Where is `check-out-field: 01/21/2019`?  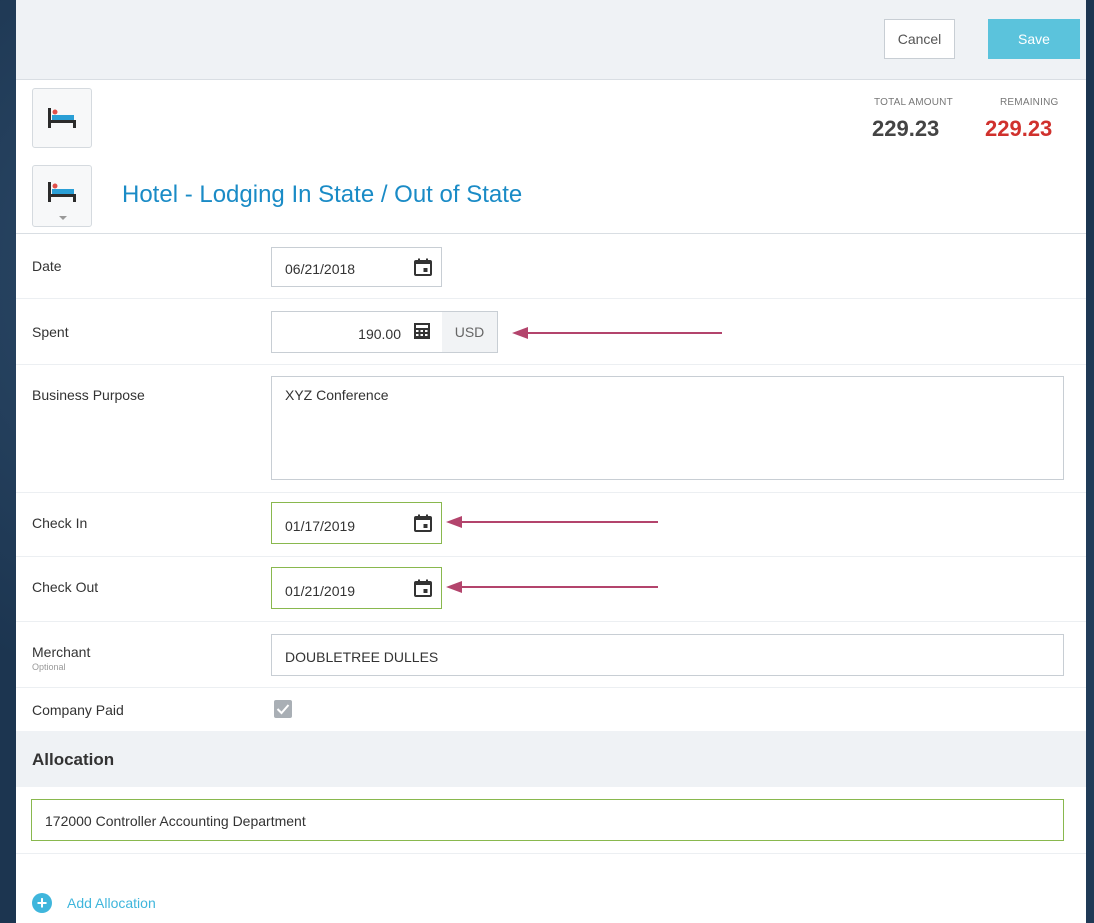
check-out-field: 01/21/2019 is located at coordinates (356, 588).